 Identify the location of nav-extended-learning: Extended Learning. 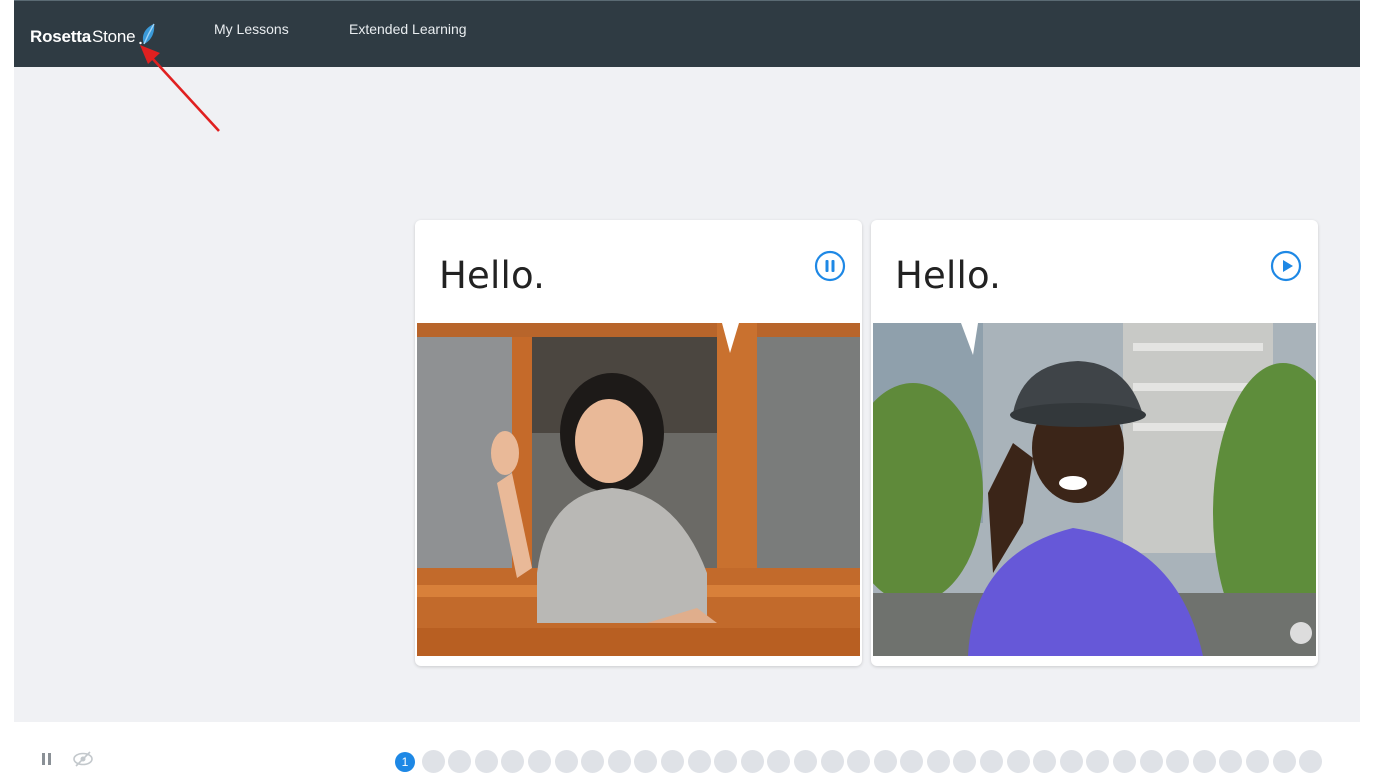
(408, 29).